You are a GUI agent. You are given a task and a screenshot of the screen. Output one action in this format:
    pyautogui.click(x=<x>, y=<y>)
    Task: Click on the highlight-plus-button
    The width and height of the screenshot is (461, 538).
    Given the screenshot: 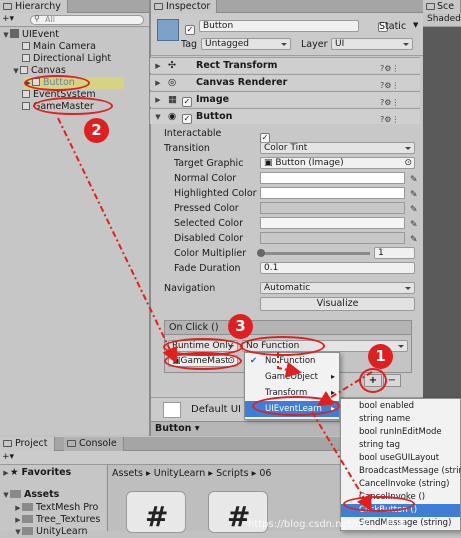 What is the action you would take?
    pyautogui.click(x=373, y=380)
    